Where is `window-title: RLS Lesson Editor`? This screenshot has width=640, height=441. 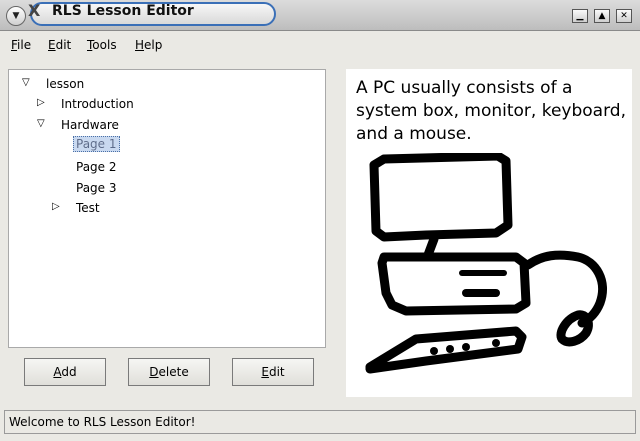 window-title: RLS Lesson Editor is located at coordinates (123, 11).